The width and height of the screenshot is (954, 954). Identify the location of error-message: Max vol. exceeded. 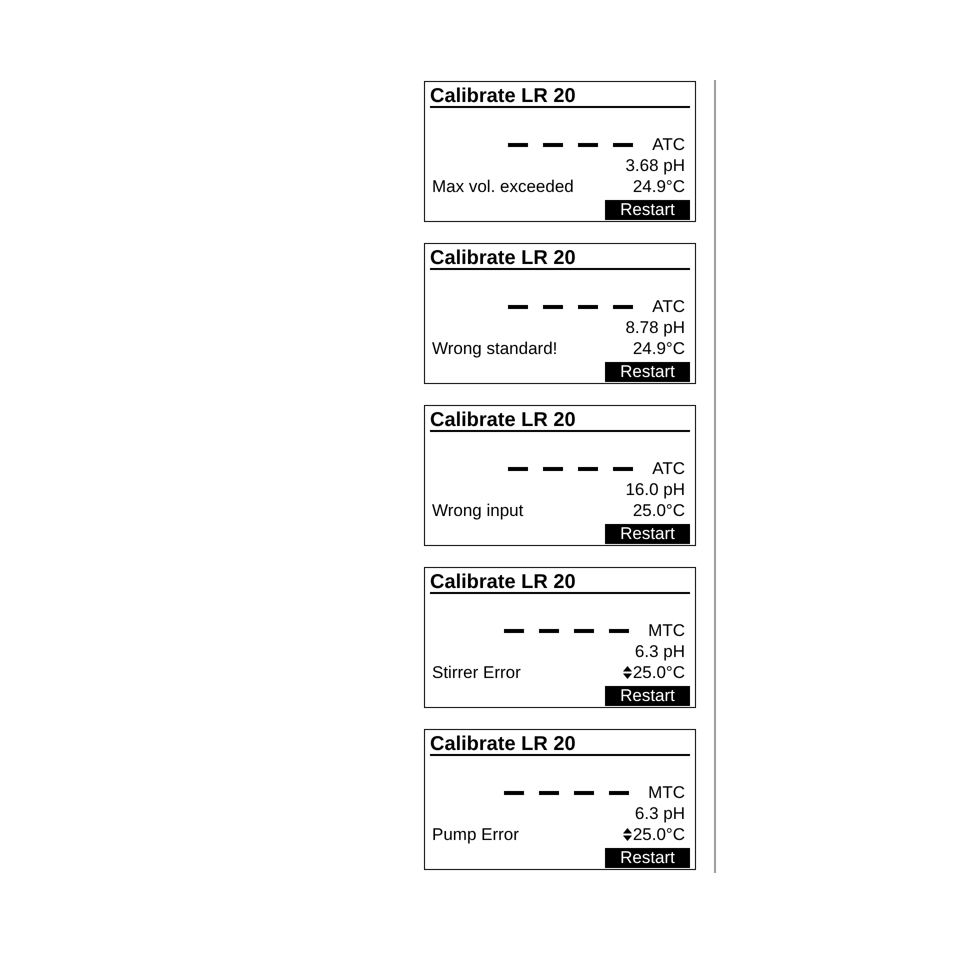
(503, 186).